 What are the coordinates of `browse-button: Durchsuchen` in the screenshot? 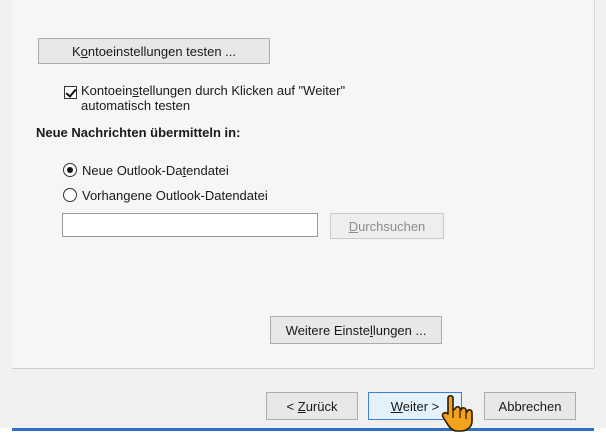 It's located at (387, 226).